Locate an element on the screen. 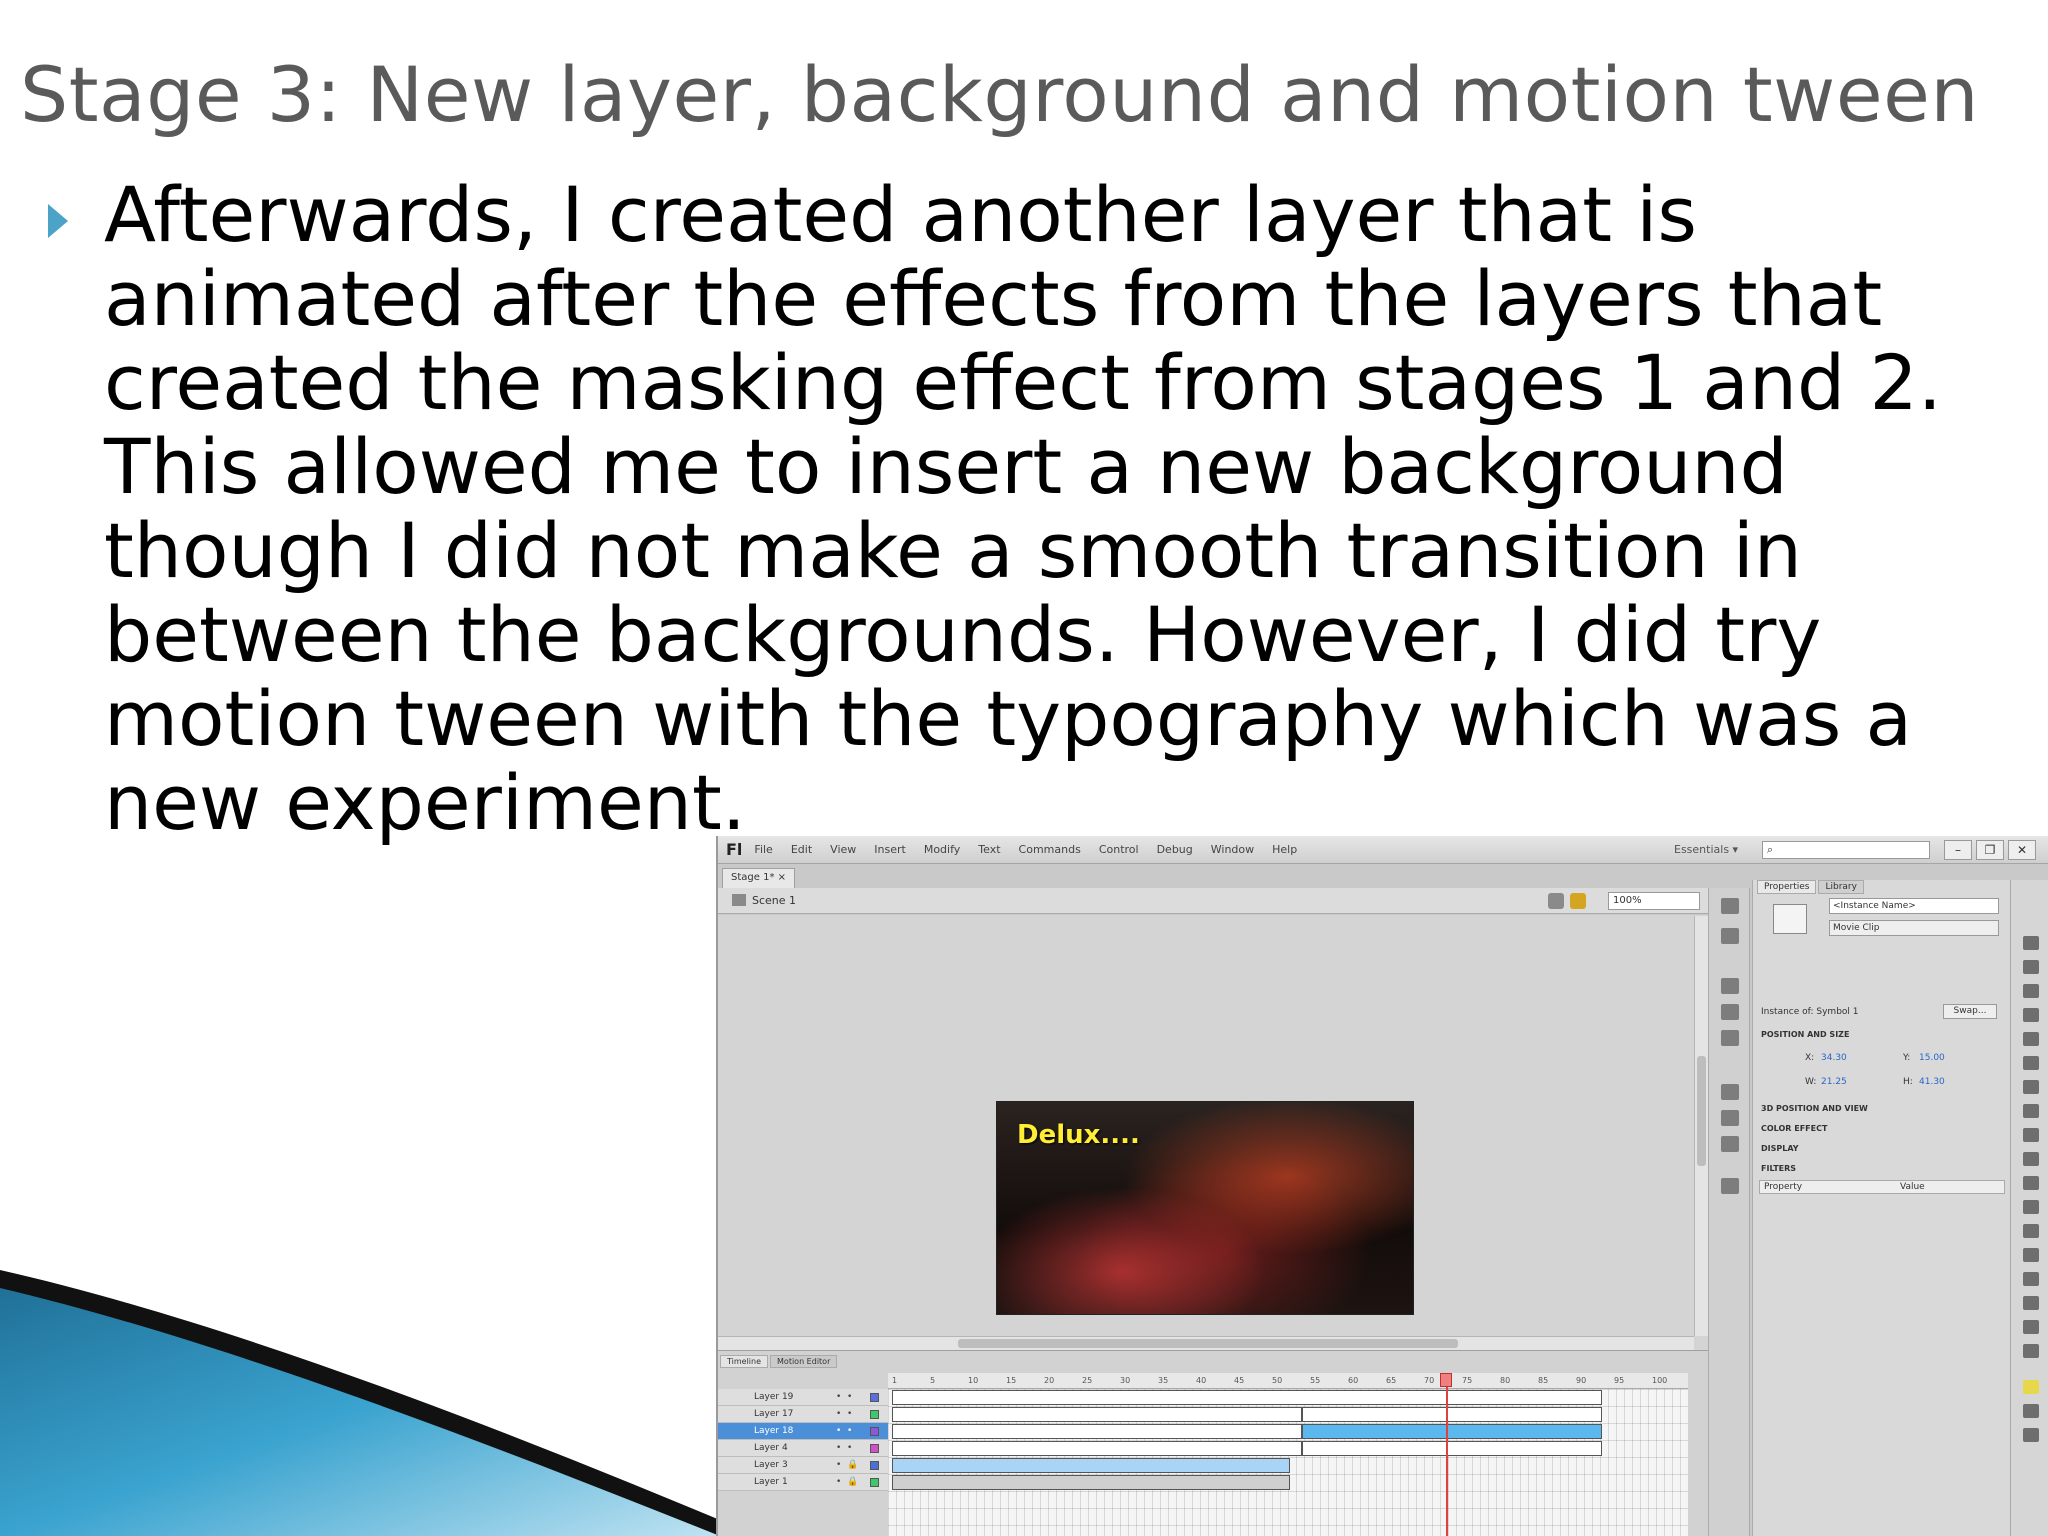 This screenshot has width=2048, height=1536. layer-row-selected: Layer 18 • • is located at coordinates (803, 1431).